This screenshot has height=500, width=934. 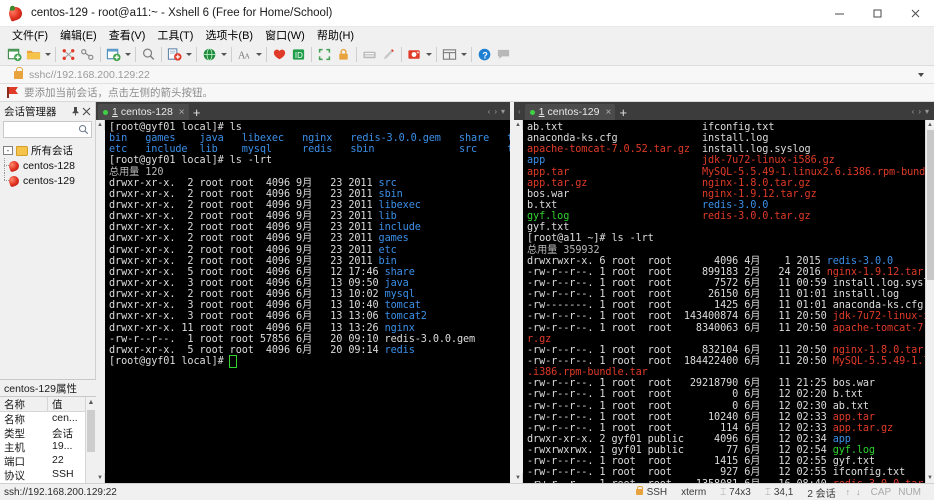 I want to click on menu-file: 文件(F), so click(x=30, y=36).